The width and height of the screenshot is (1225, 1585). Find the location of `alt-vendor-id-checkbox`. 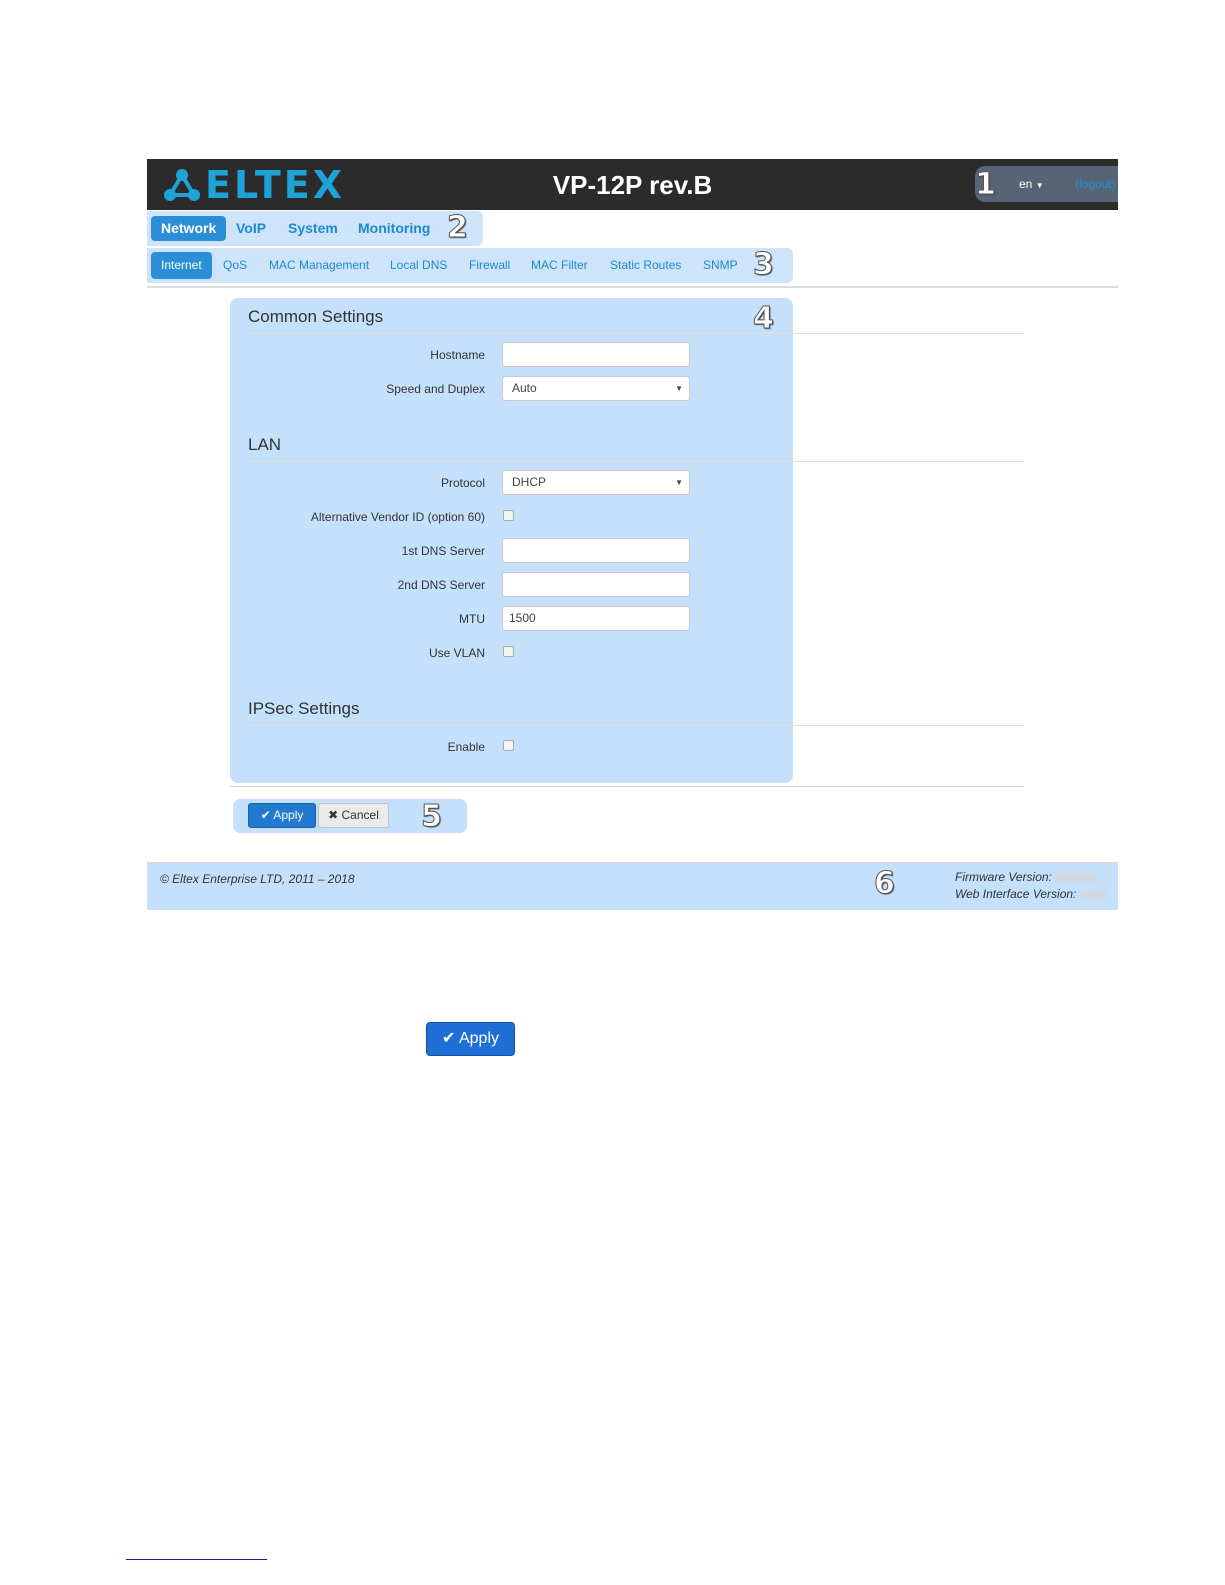

alt-vendor-id-checkbox is located at coordinates (508, 515).